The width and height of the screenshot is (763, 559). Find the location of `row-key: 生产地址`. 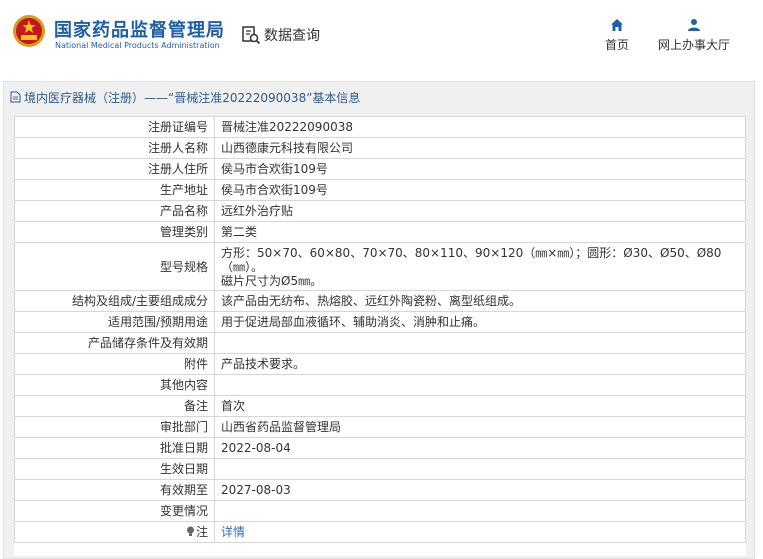

row-key: 生产地址 is located at coordinates (114, 190).